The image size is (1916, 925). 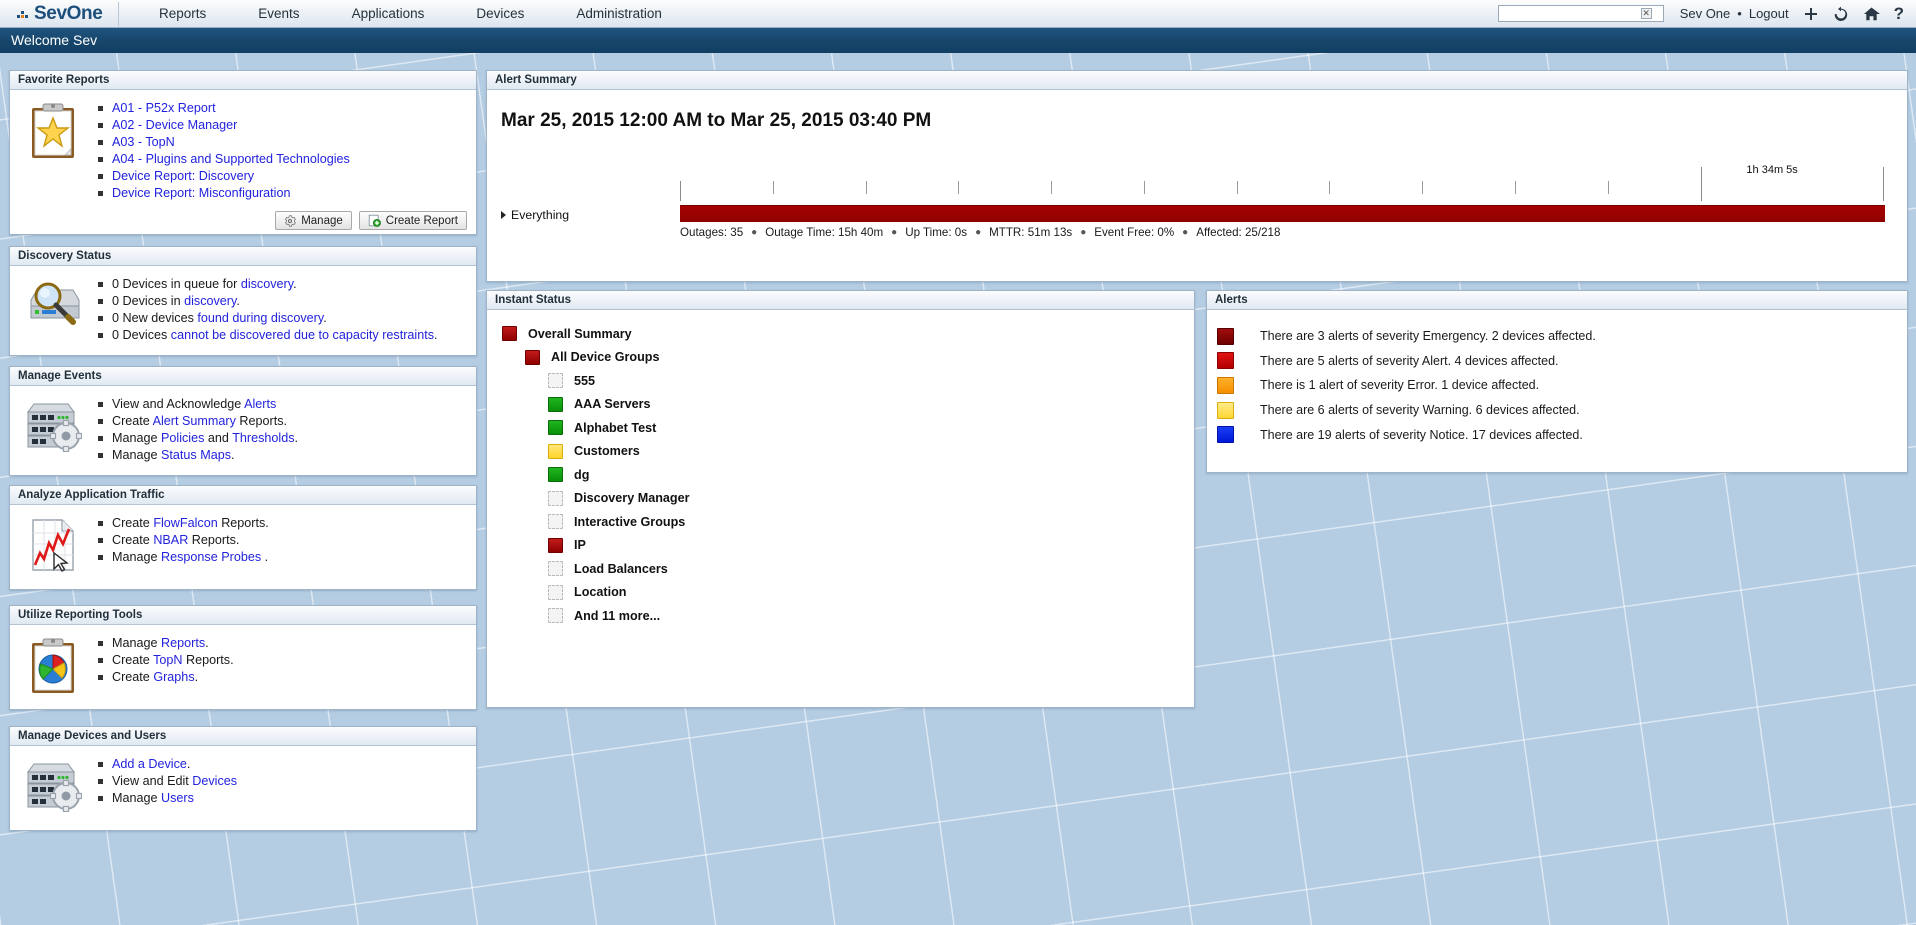 I want to click on nav-item-applications: Applications, so click(x=388, y=13).